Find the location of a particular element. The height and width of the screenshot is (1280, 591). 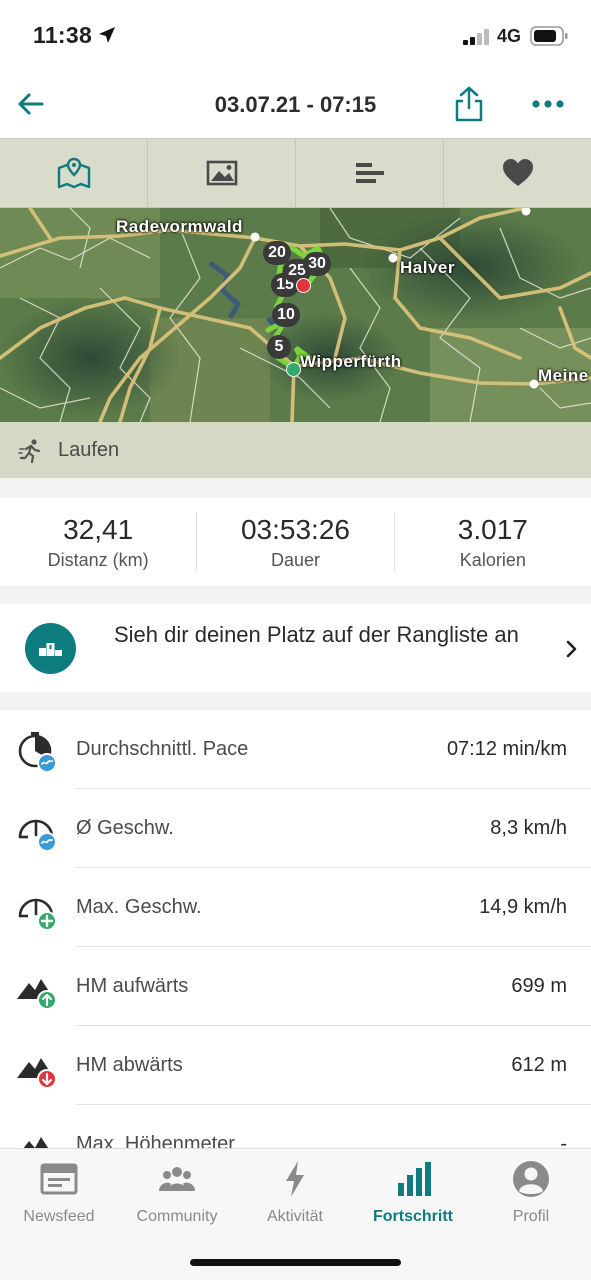

map-icon is located at coordinates (73, 173).